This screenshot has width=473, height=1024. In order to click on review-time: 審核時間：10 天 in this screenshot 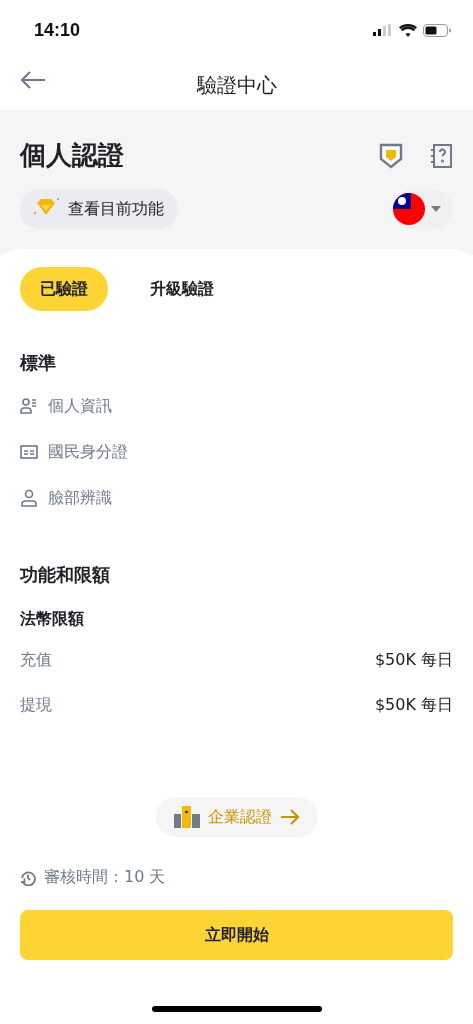, I will do `click(105, 877)`.